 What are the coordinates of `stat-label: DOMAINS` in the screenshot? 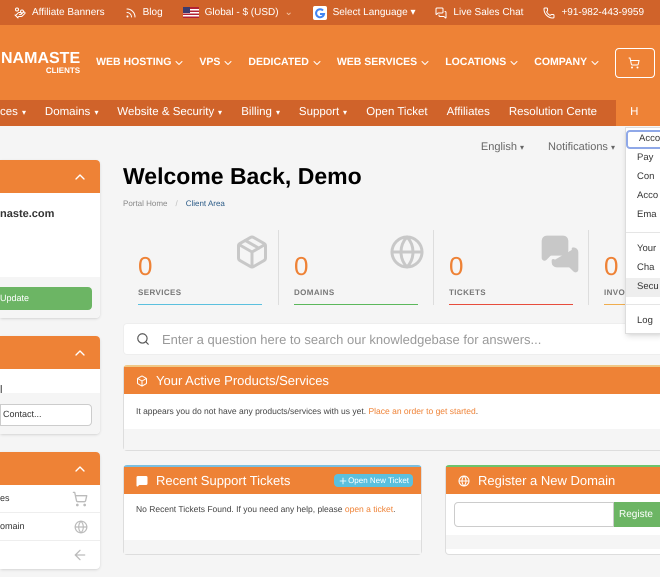 It's located at (314, 293).